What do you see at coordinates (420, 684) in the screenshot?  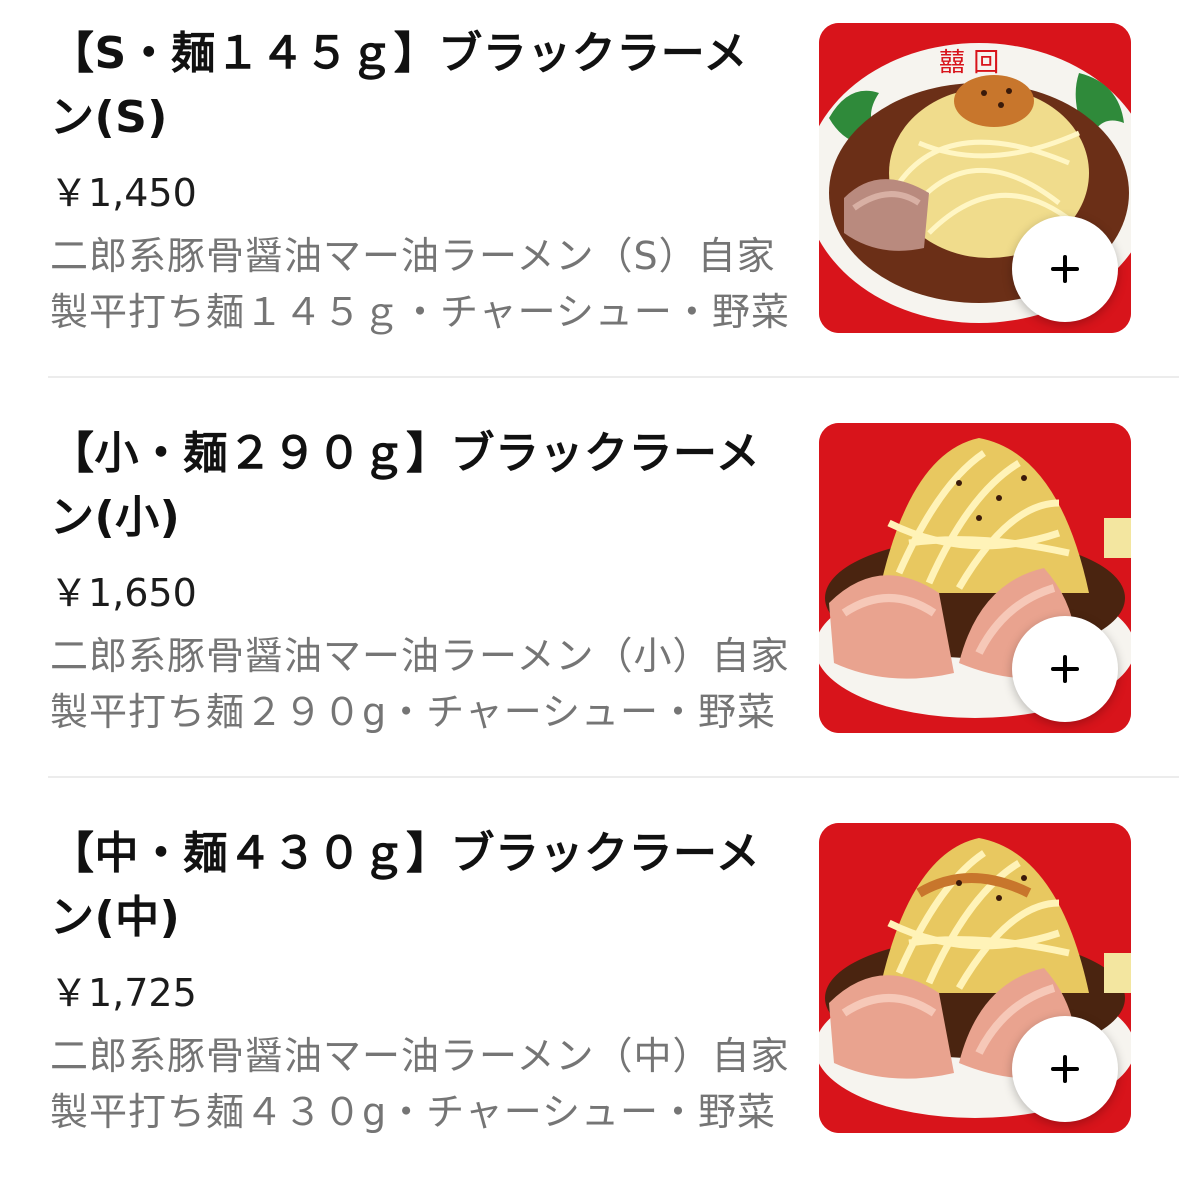 I see `menu-item-description: 二郎系豚骨醤油マー油ラーメン（小）自家製平打ち麺２９０g・チャーシュー・野菜` at bounding box center [420, 684].